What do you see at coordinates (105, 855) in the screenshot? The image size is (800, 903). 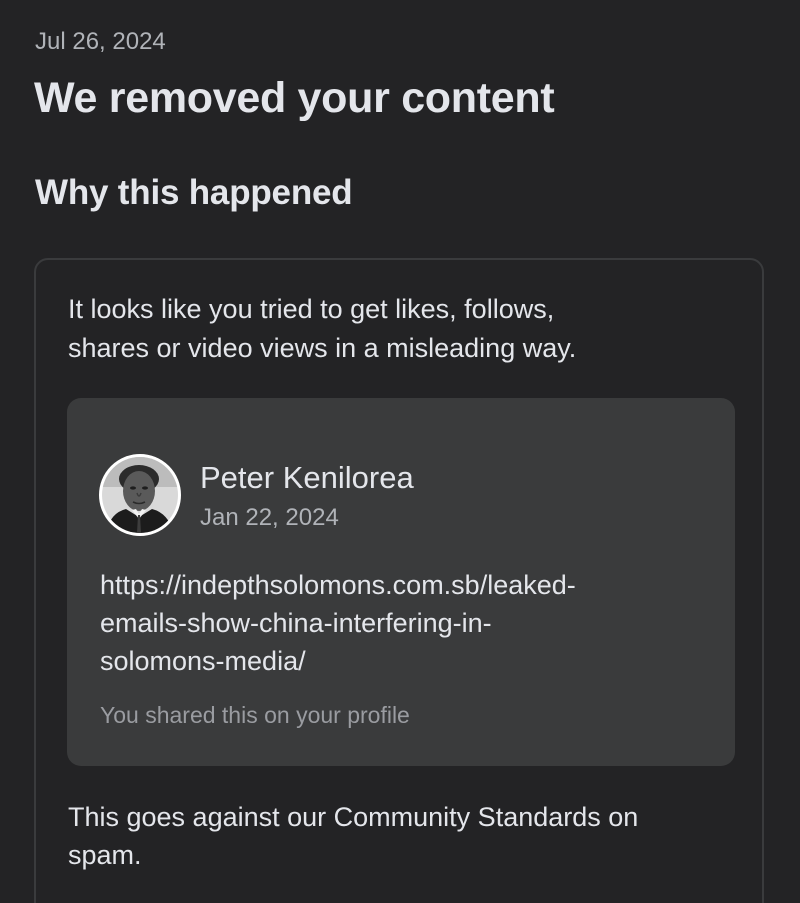 I see `policy-text-line: spam.` at bounding box center [105, 855].